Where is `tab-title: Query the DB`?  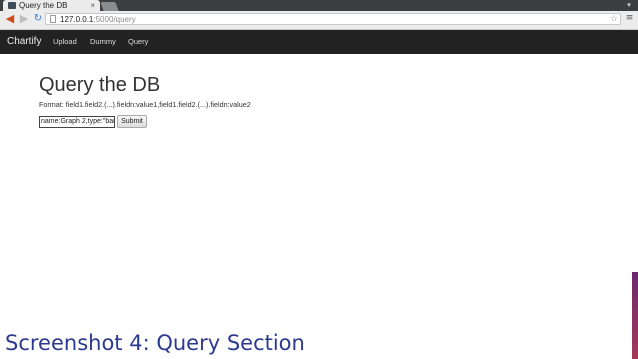
tab-title: Query the DB is located at coordinates (43, 5).